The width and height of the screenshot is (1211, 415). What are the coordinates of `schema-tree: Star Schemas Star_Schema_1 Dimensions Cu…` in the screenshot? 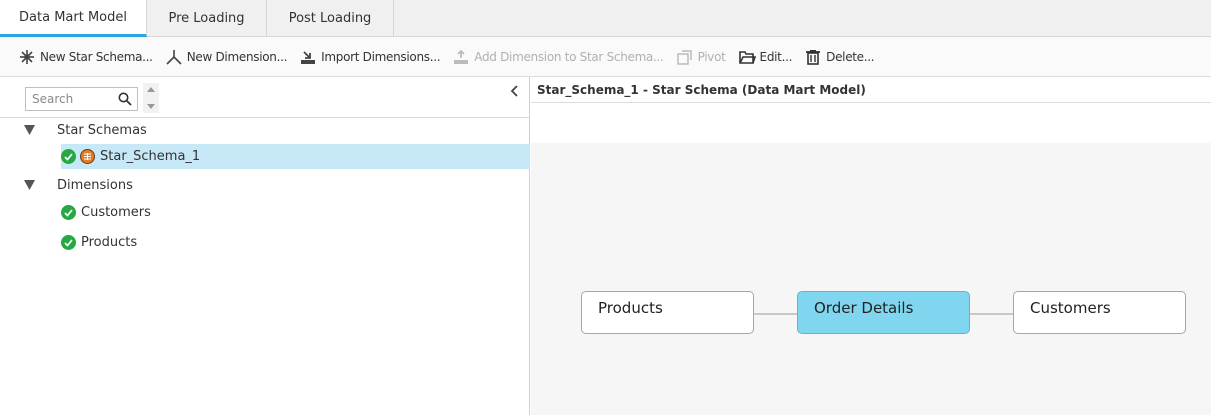 It's located at (265, 188).